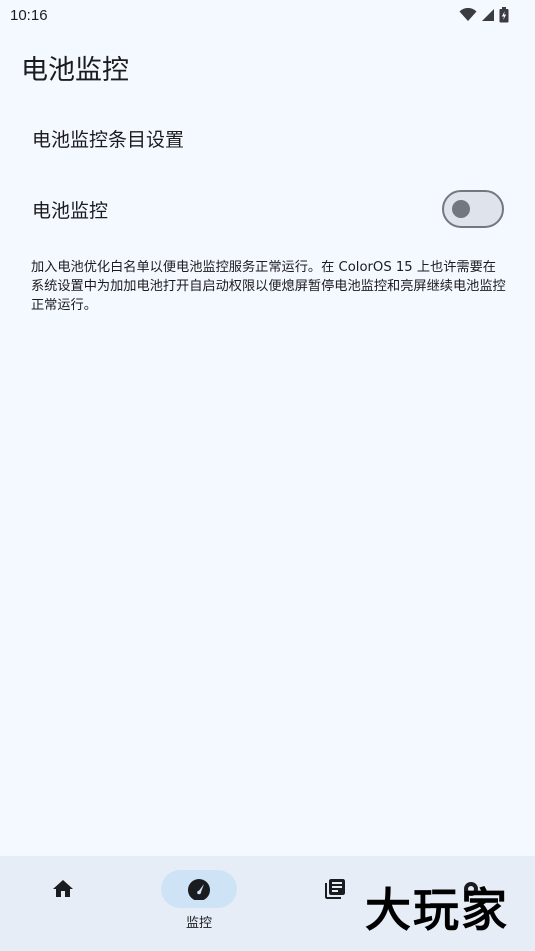  What do you see at coordinates (267, 209) in the screenshot?
I see `battery-monitor-row: 电池监控` at bounding box center [267, 209].